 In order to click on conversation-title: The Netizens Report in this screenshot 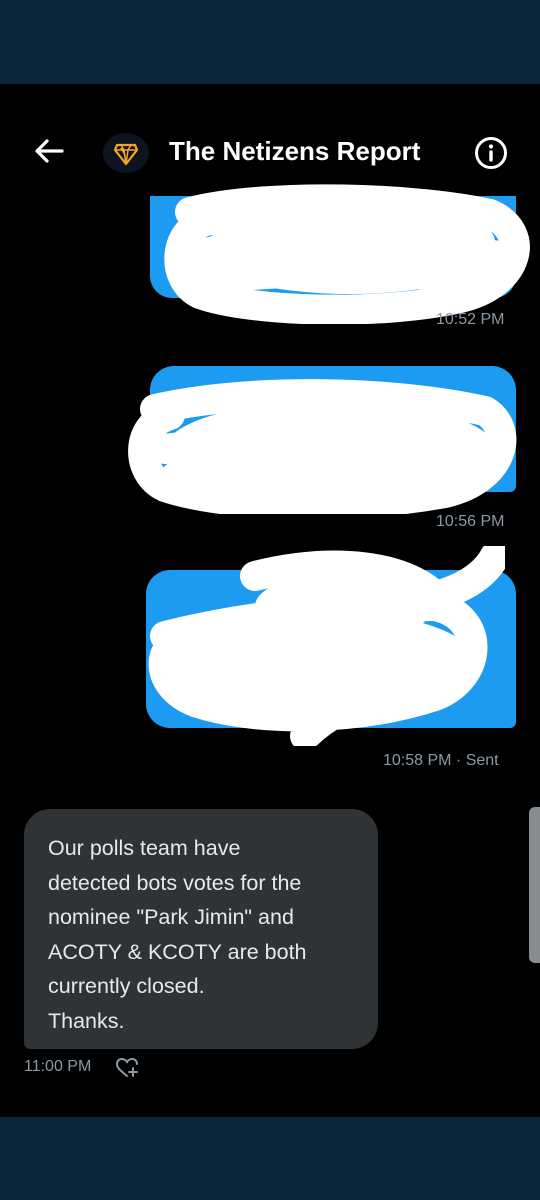, I will do `click(294, 151)`.